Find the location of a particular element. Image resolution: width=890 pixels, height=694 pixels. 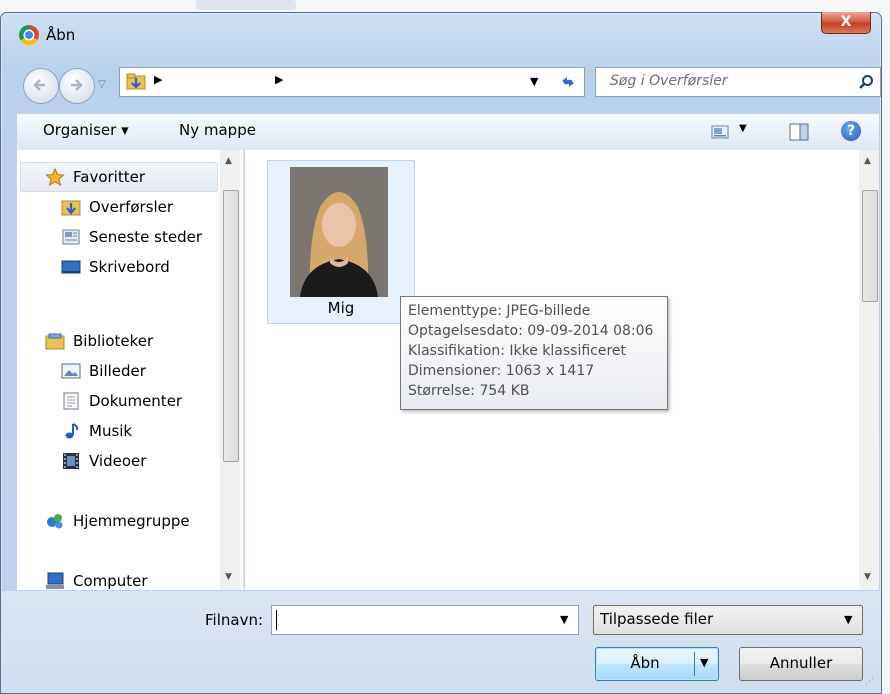

back-button is located at coordinates (41, 86).